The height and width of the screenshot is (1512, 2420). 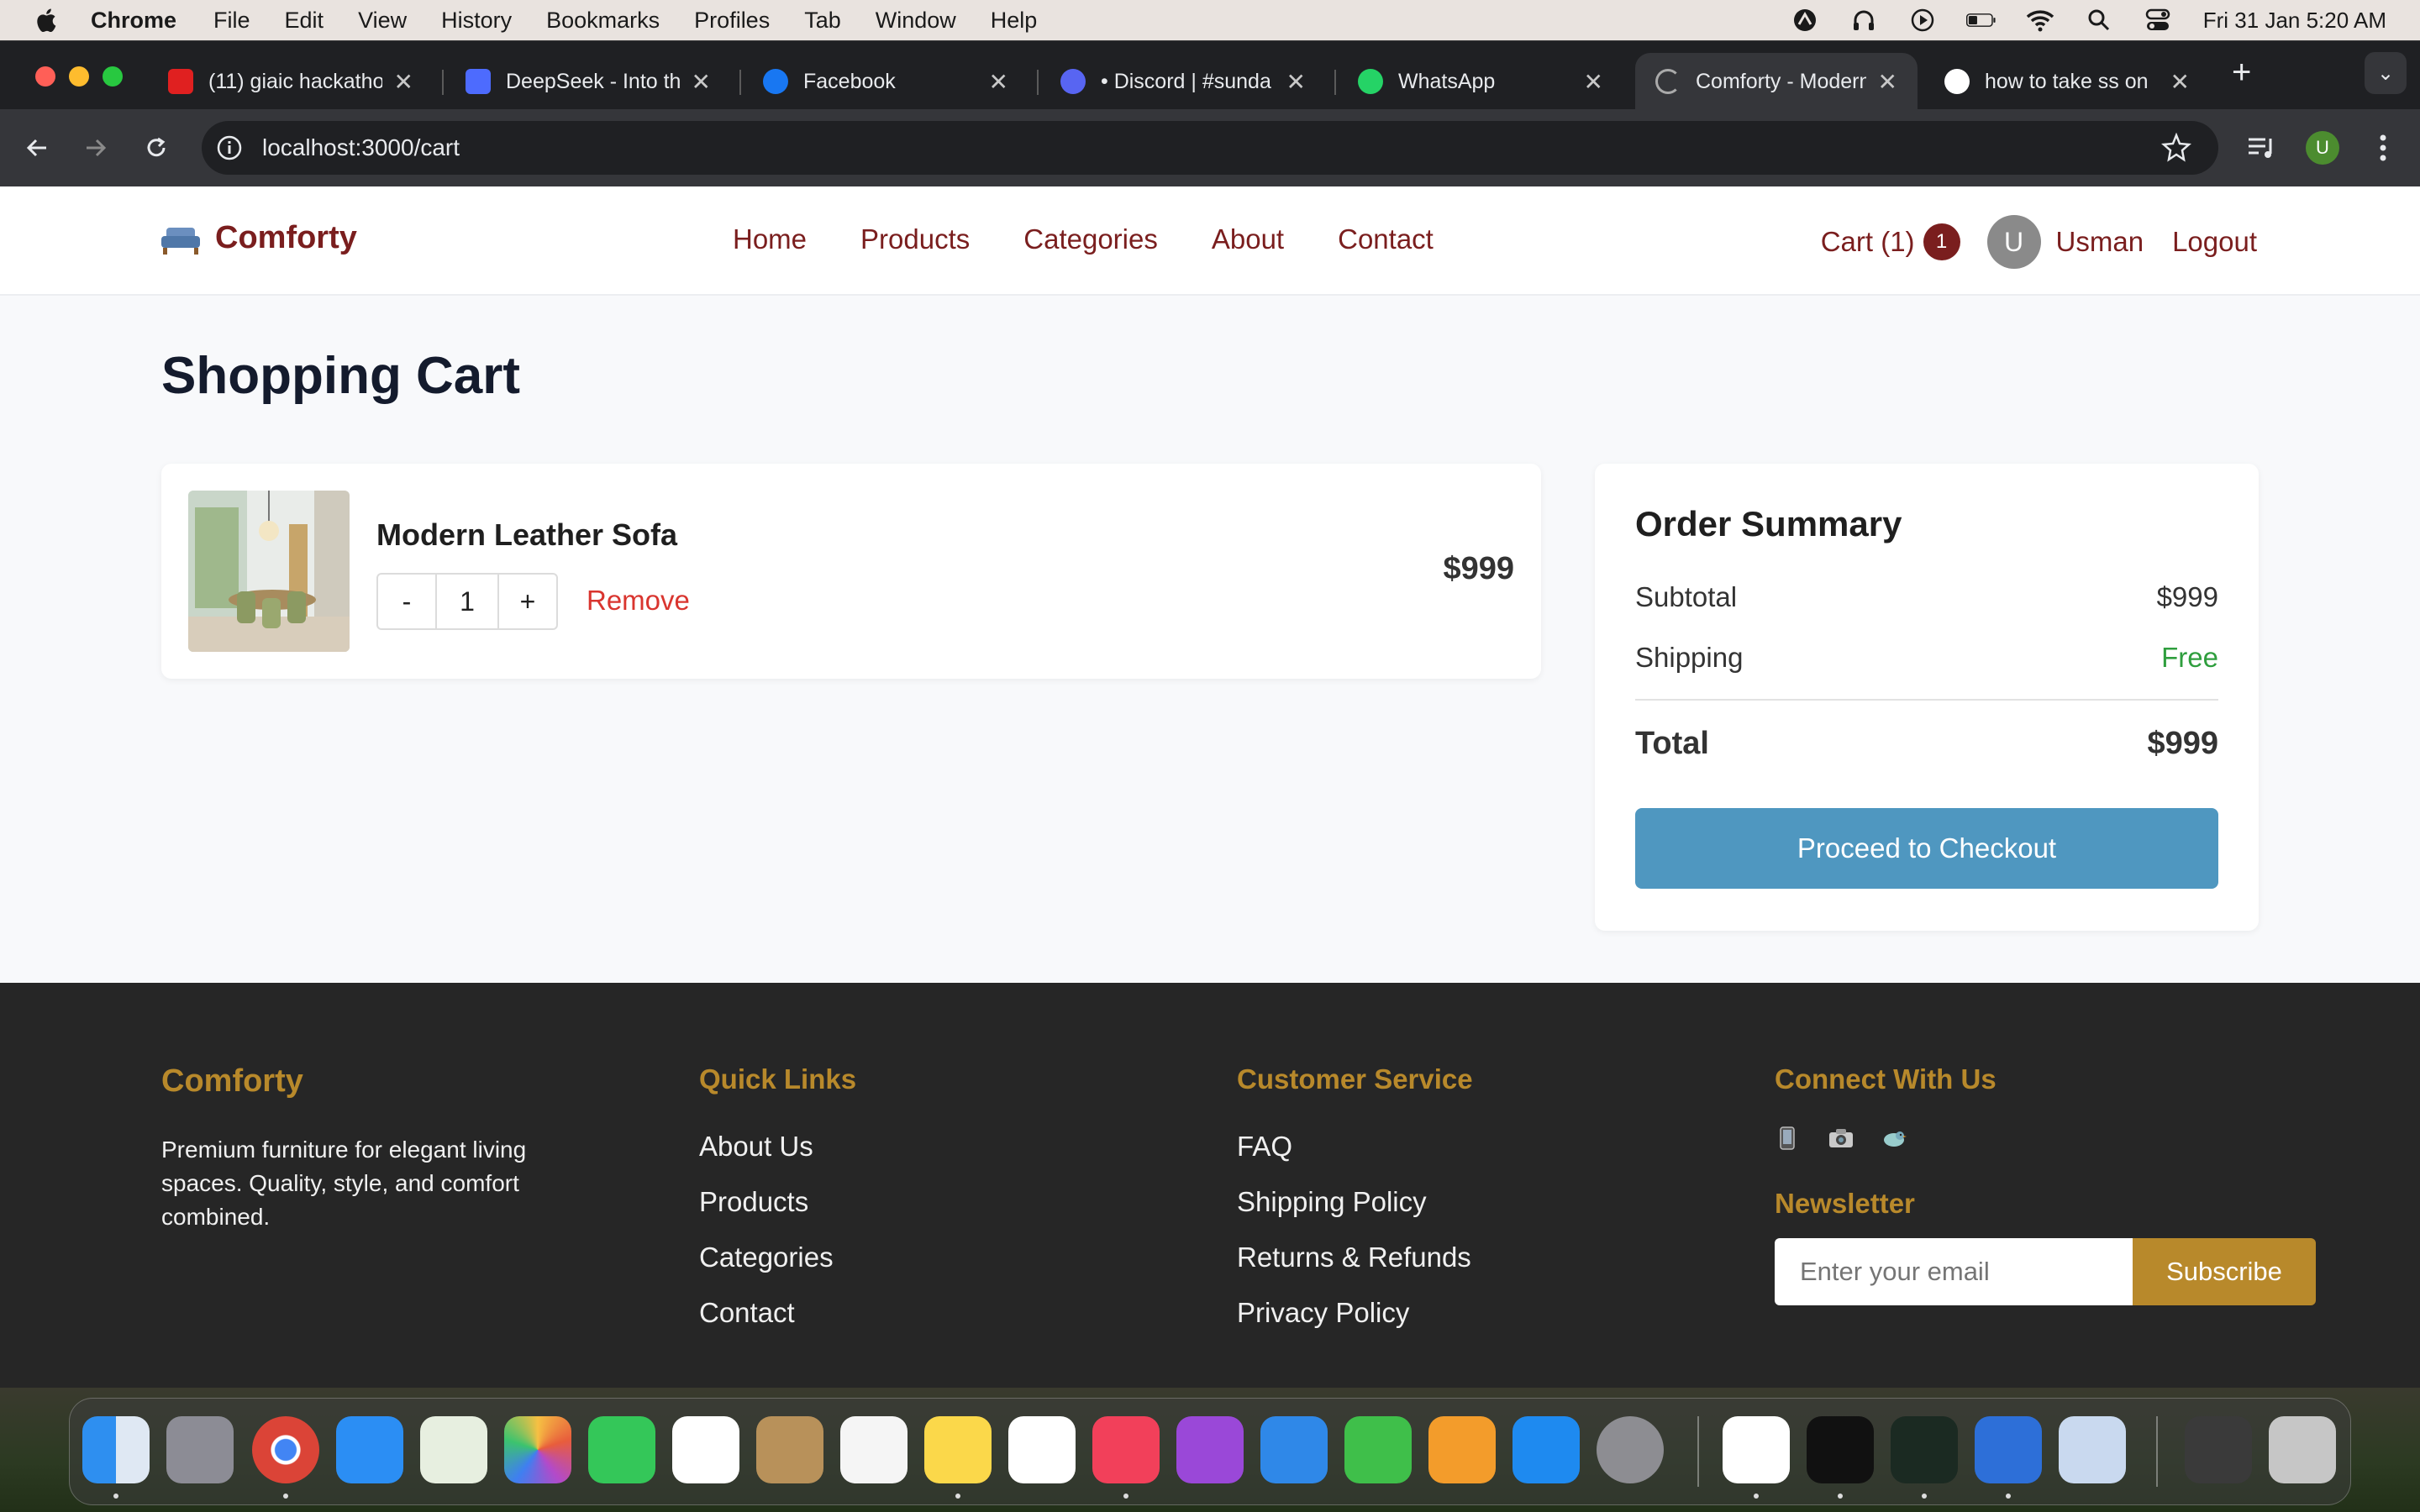 What do you see at coordinates (527, 601) in the screenshot?
I see `increase-quantity-button: +` at bounding box center [527, 601].